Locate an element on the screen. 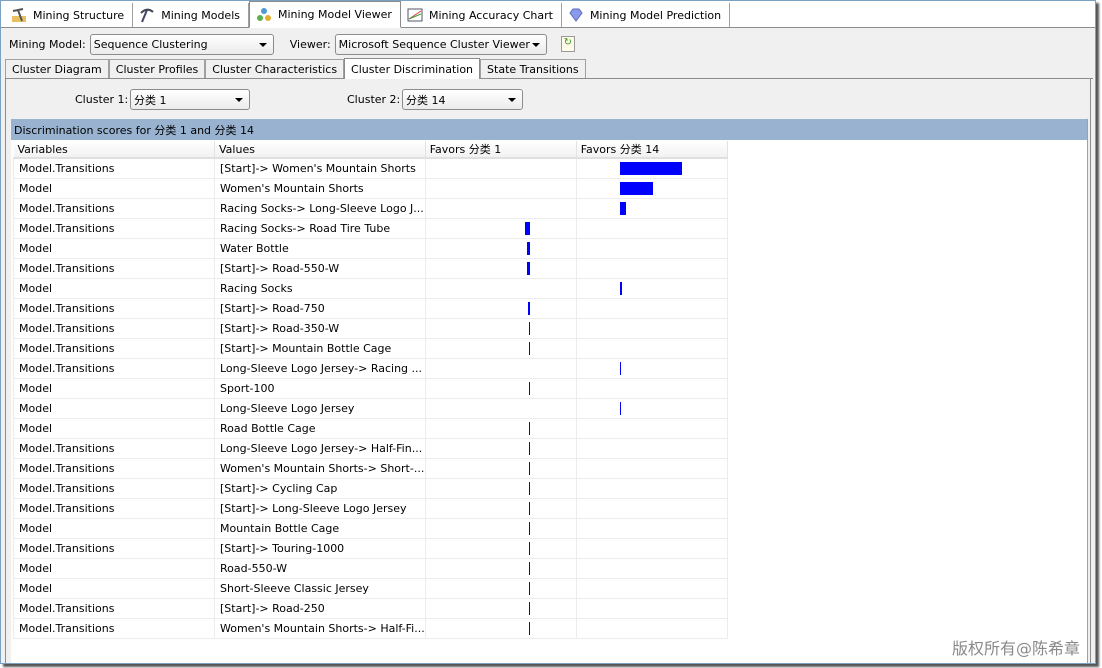 The image size is (1102, 668). cluster1-value: 分类 1 is located at coordinates (150, 100).